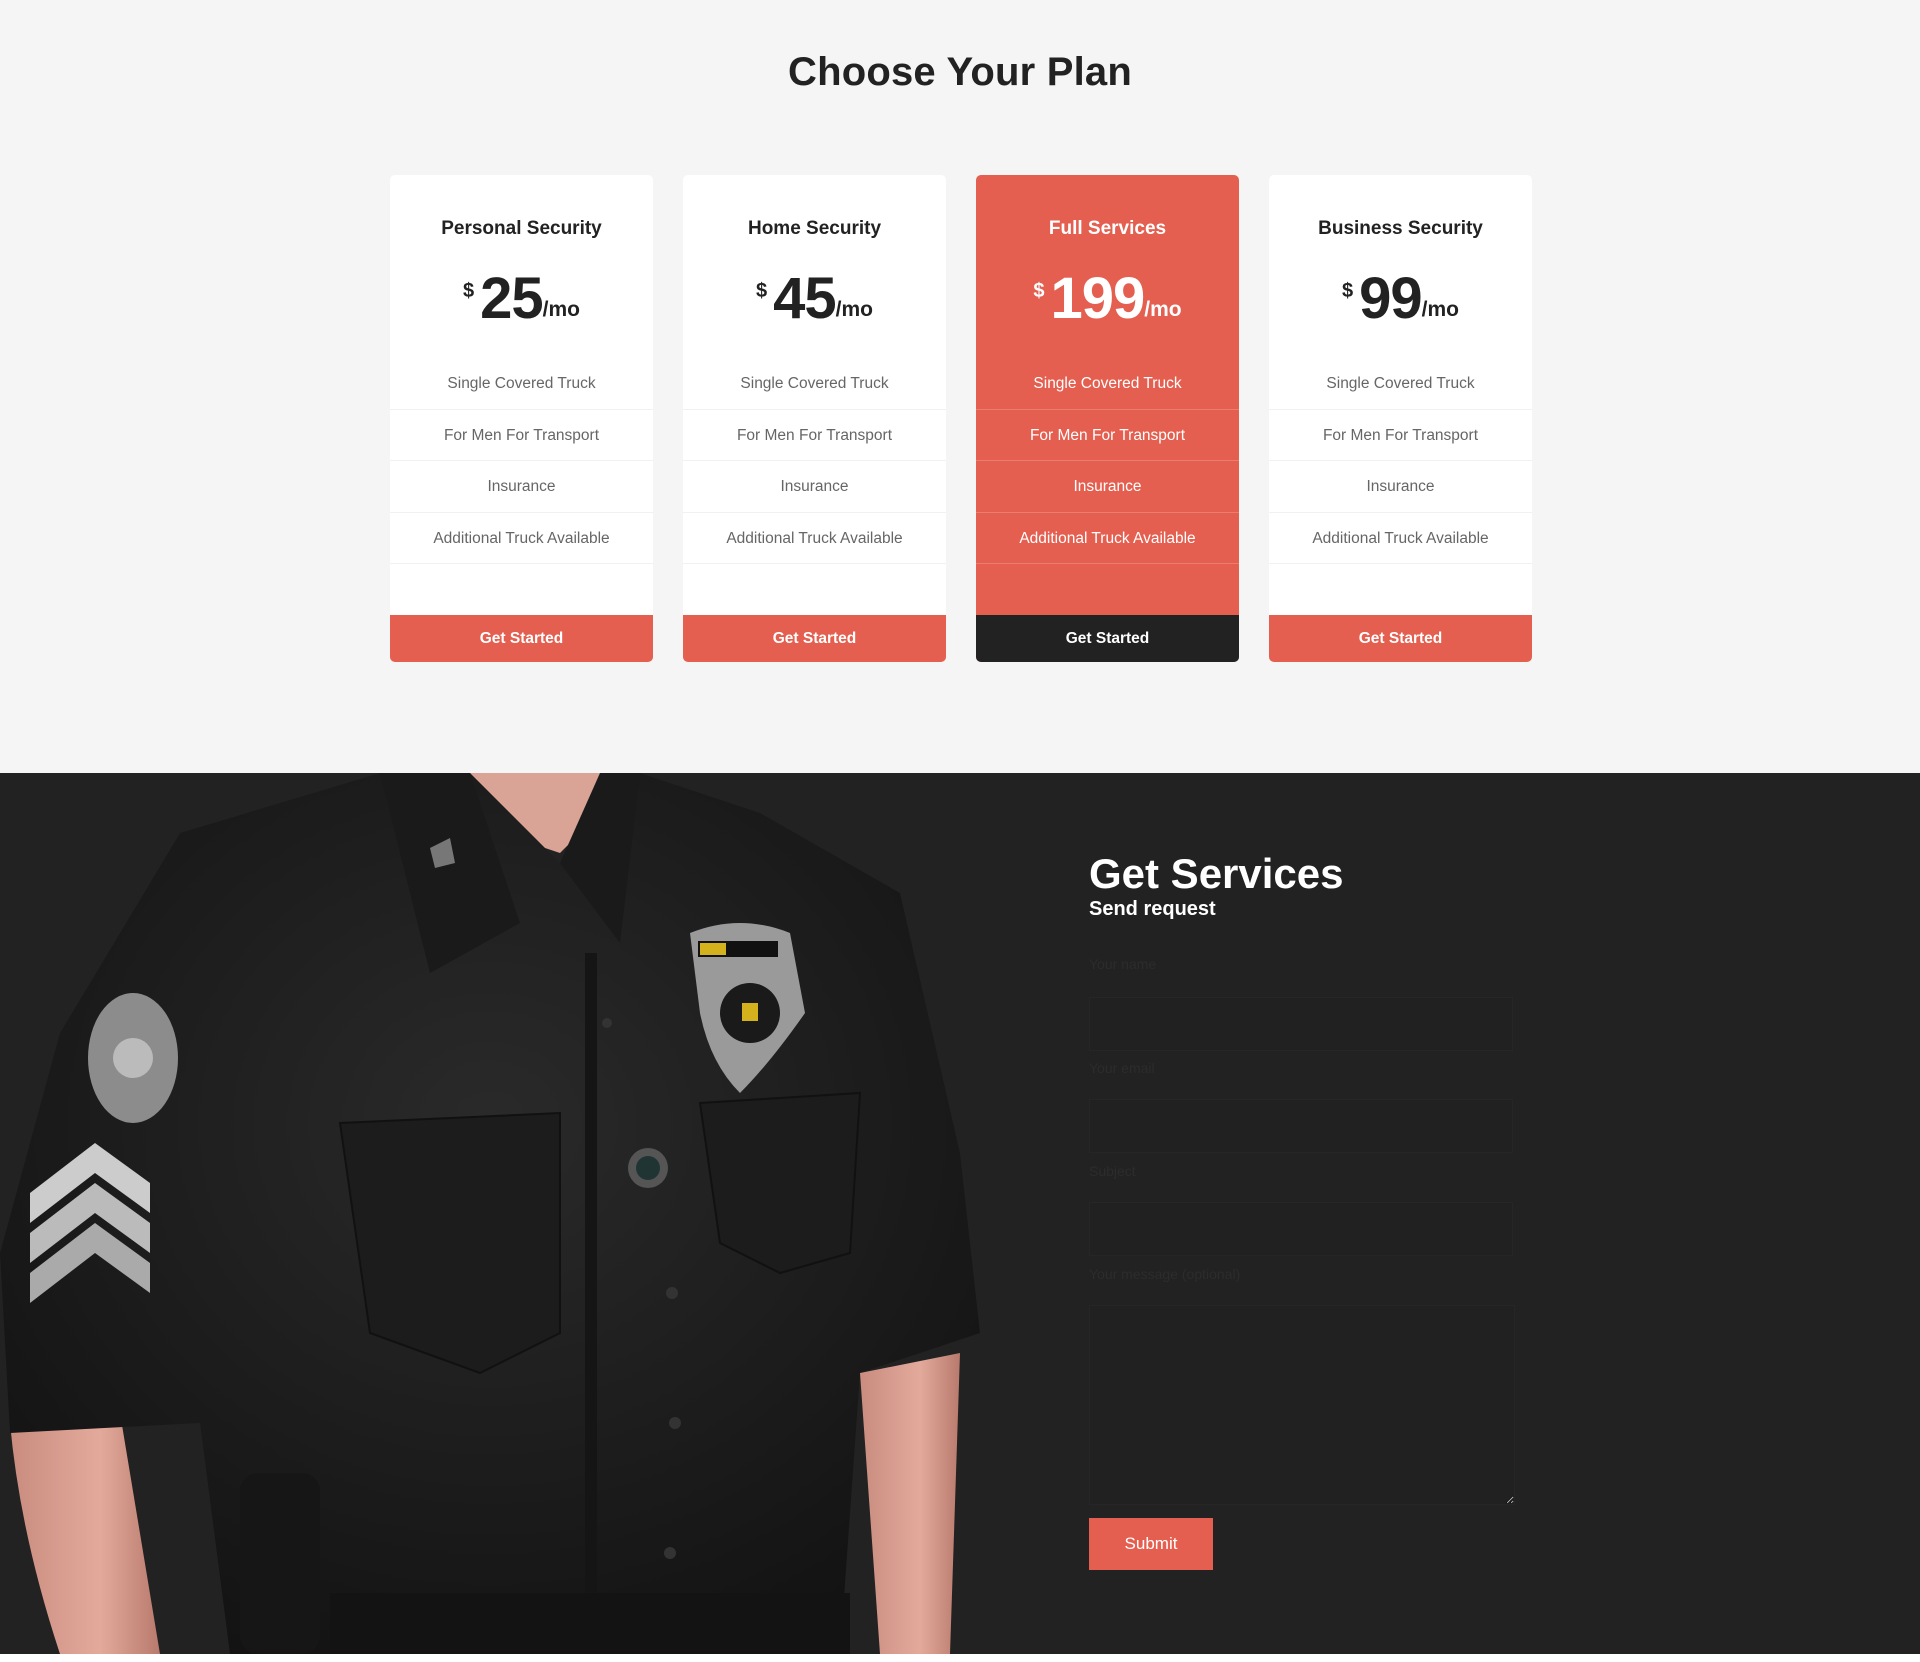 Image resolution: width=1920 pixels, height=1662 pixels. Describe the element at coordinates (1301, 1229) in the screenshot. I see `subject-input` at that location.